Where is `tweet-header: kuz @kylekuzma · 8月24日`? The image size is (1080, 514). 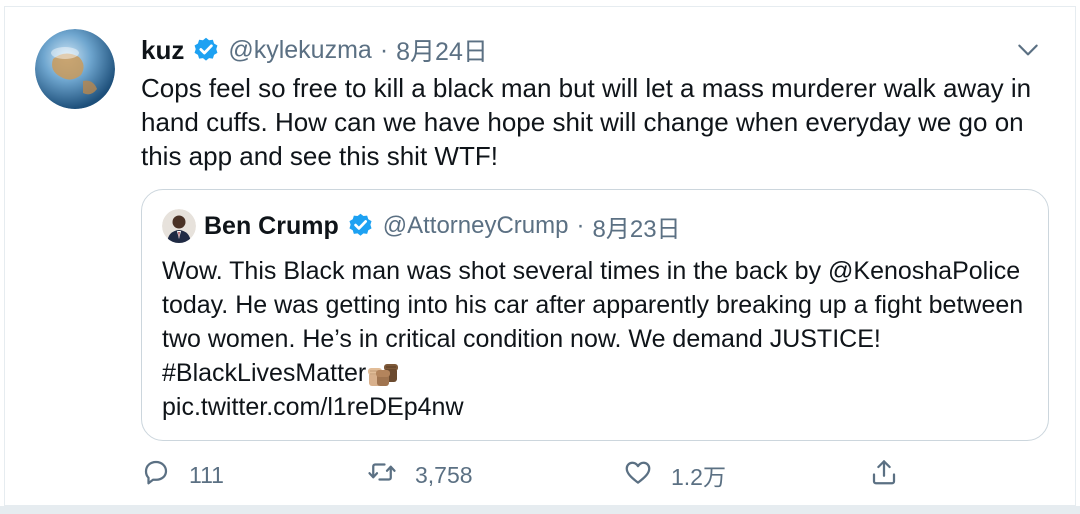 tweet-header: kuz @kylekuzma · 8月24日 is located at coordinates (314, 50).